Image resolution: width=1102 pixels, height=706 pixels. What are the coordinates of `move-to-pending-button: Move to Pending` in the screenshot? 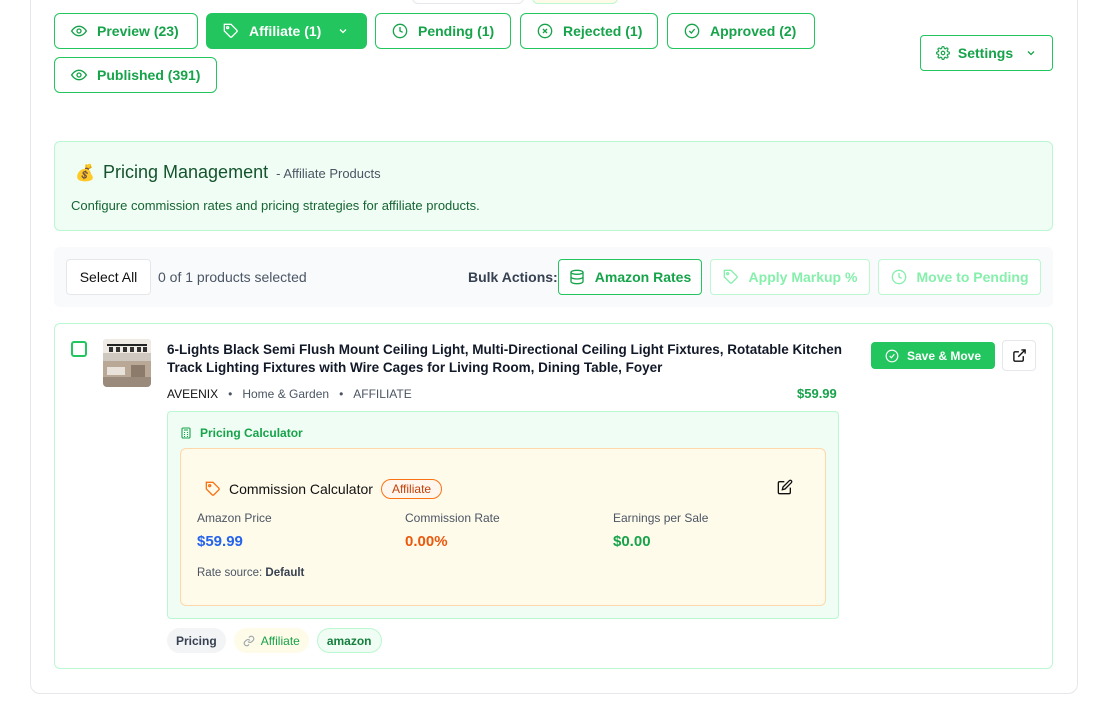 It's located at (959, 277).